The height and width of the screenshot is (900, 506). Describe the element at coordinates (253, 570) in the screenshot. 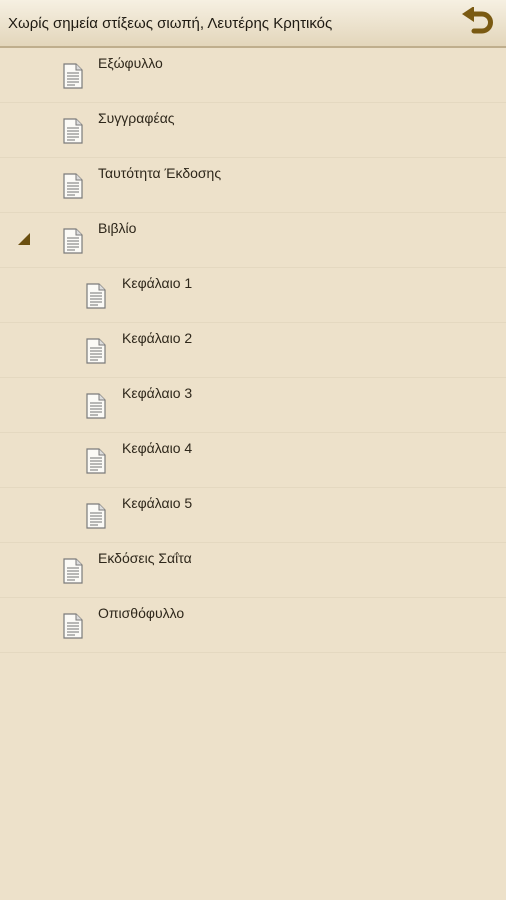

I see `toc-item-publisher: Εκδόσεις Σαΐτα` at that location.